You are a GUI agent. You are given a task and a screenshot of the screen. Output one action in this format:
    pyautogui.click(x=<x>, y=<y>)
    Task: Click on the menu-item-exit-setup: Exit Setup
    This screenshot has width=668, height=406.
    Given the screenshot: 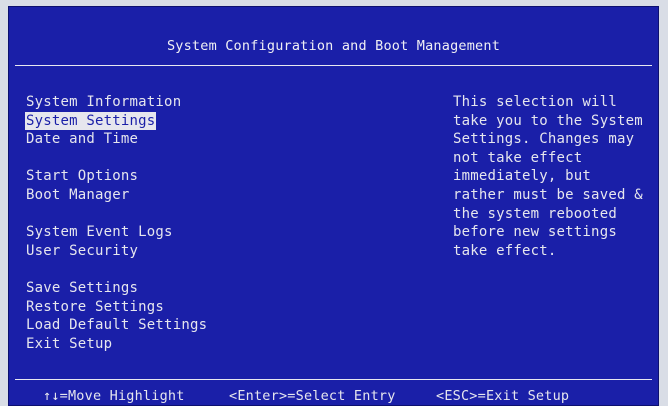 What is the action you would take?
    pyautogui.click(x=69, y=344)
    